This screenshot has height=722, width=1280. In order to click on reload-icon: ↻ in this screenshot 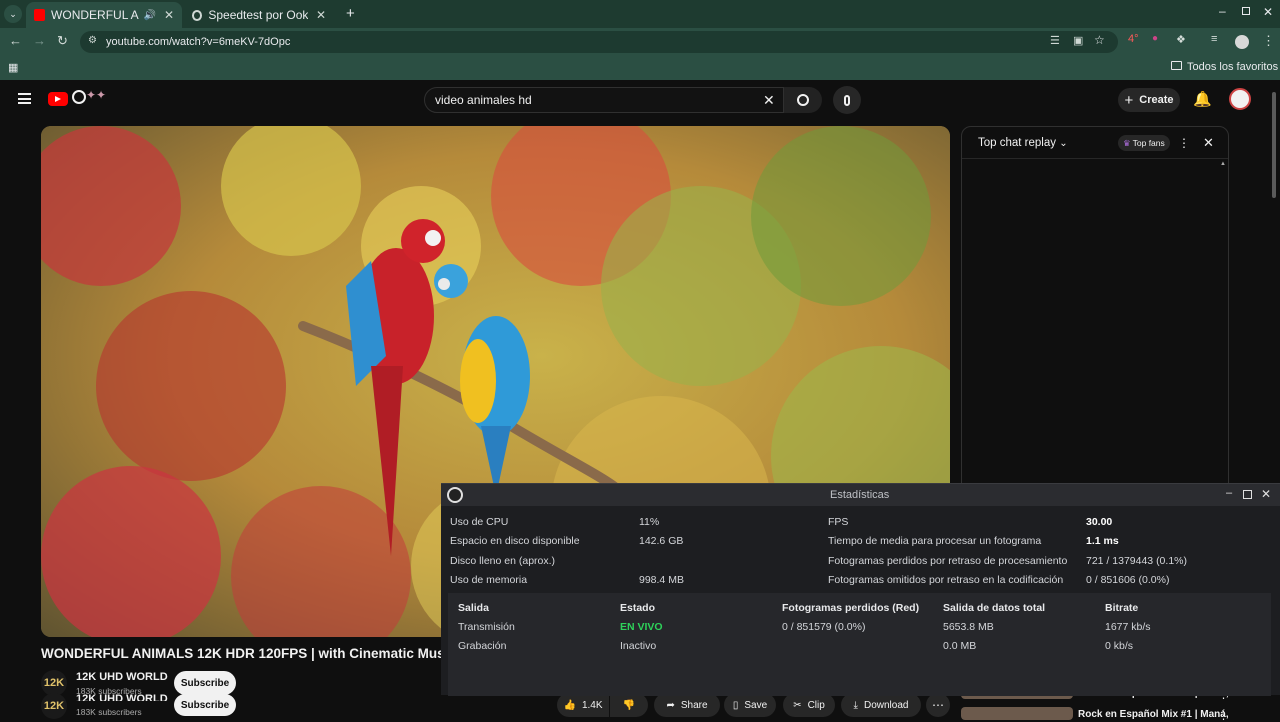, I will do `click(62, 41)`.